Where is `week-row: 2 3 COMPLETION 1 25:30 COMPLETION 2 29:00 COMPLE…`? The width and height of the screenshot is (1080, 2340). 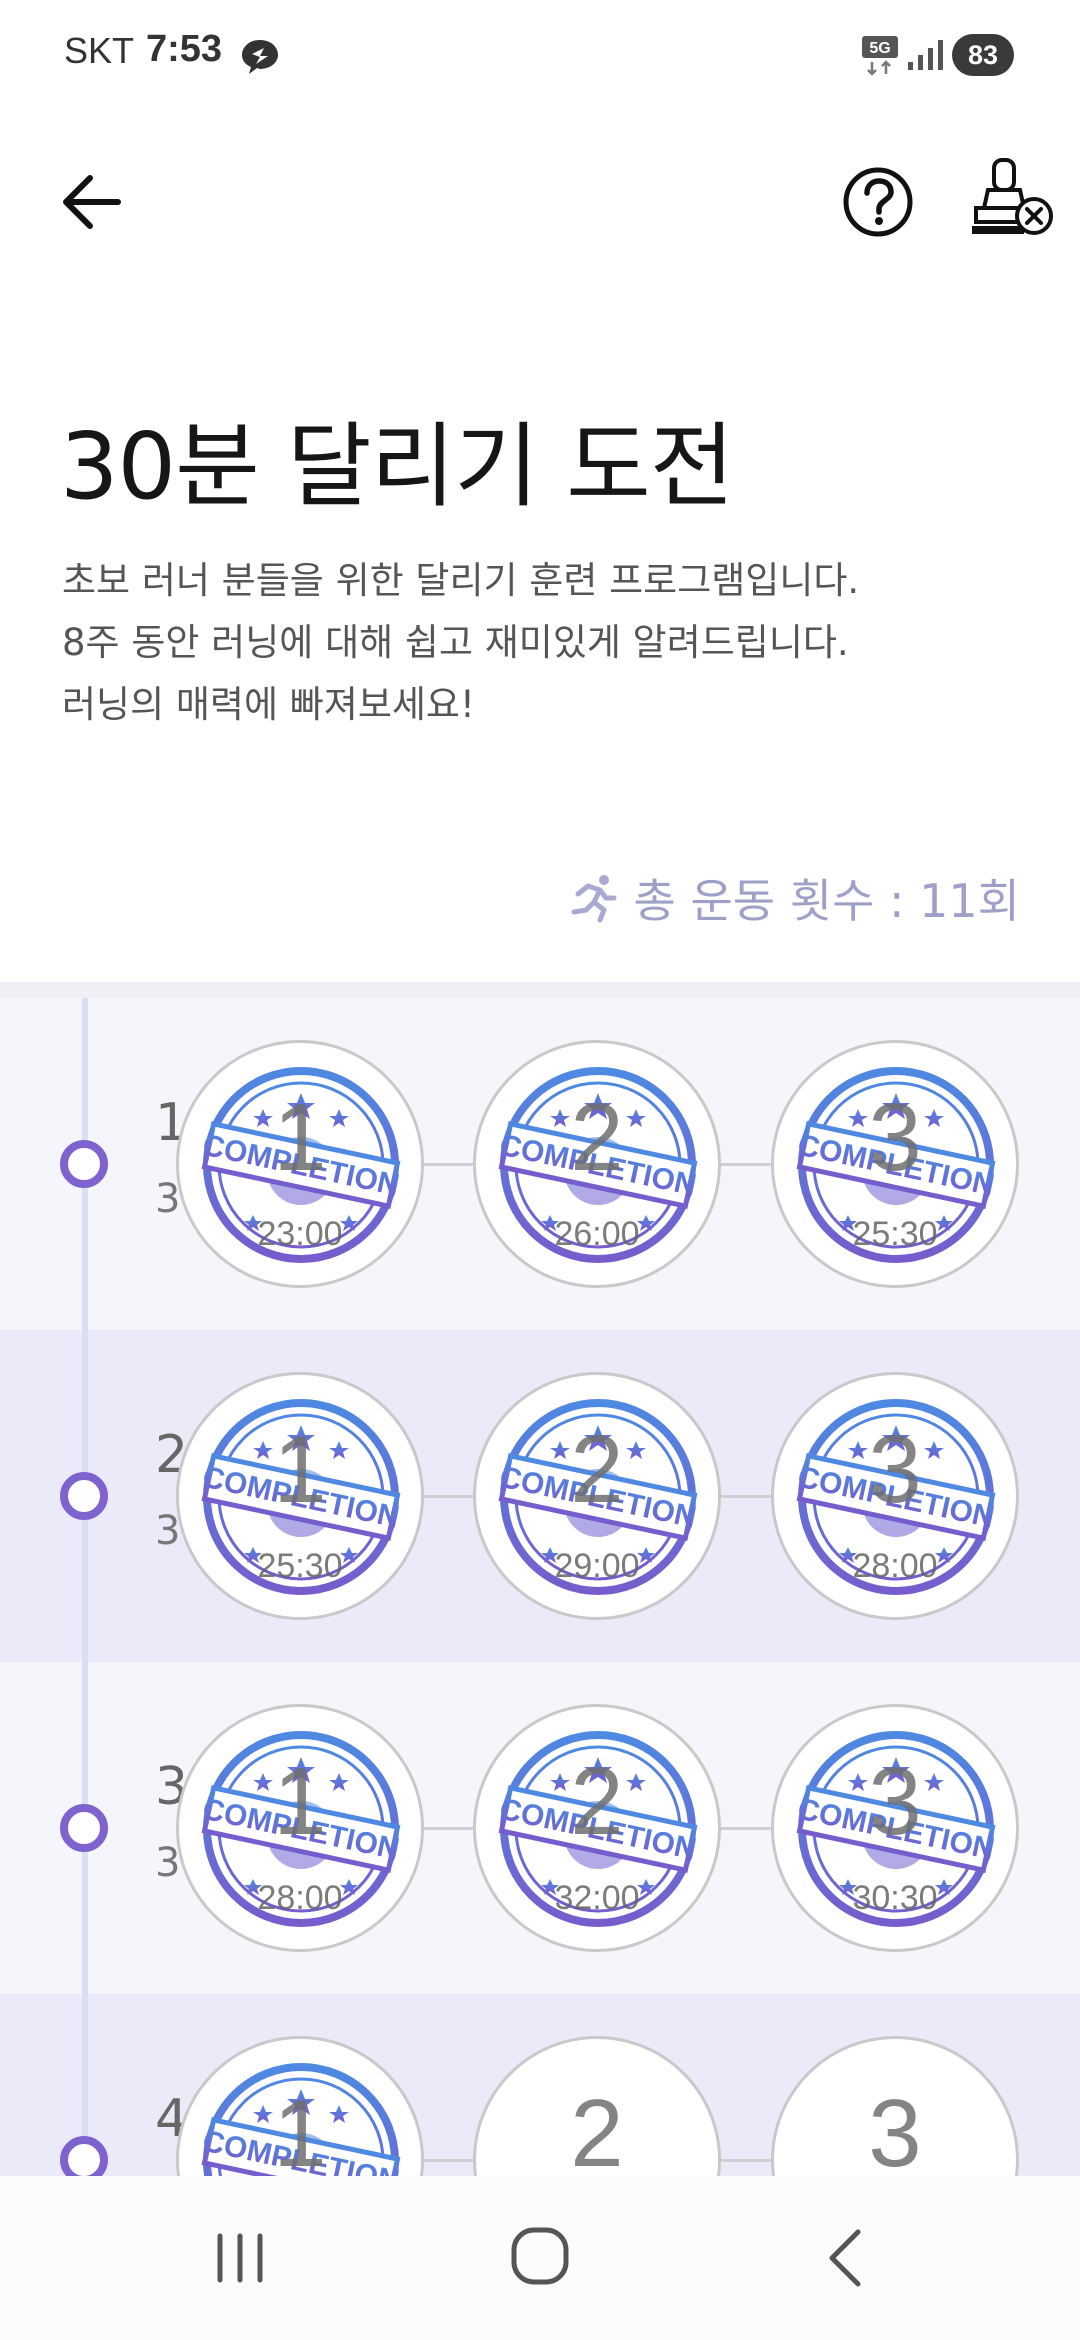 week-row: 2 3 COMPLETION 1 25:30 COMPLETION 2 29:00 COMPLE… is located at coordinates (540, 1496).